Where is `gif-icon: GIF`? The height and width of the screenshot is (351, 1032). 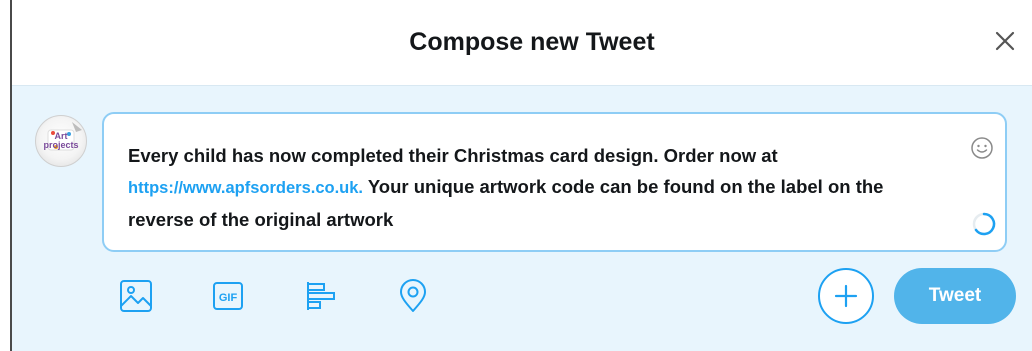
gif-icon: GIF is located at coordinates (228, 296).